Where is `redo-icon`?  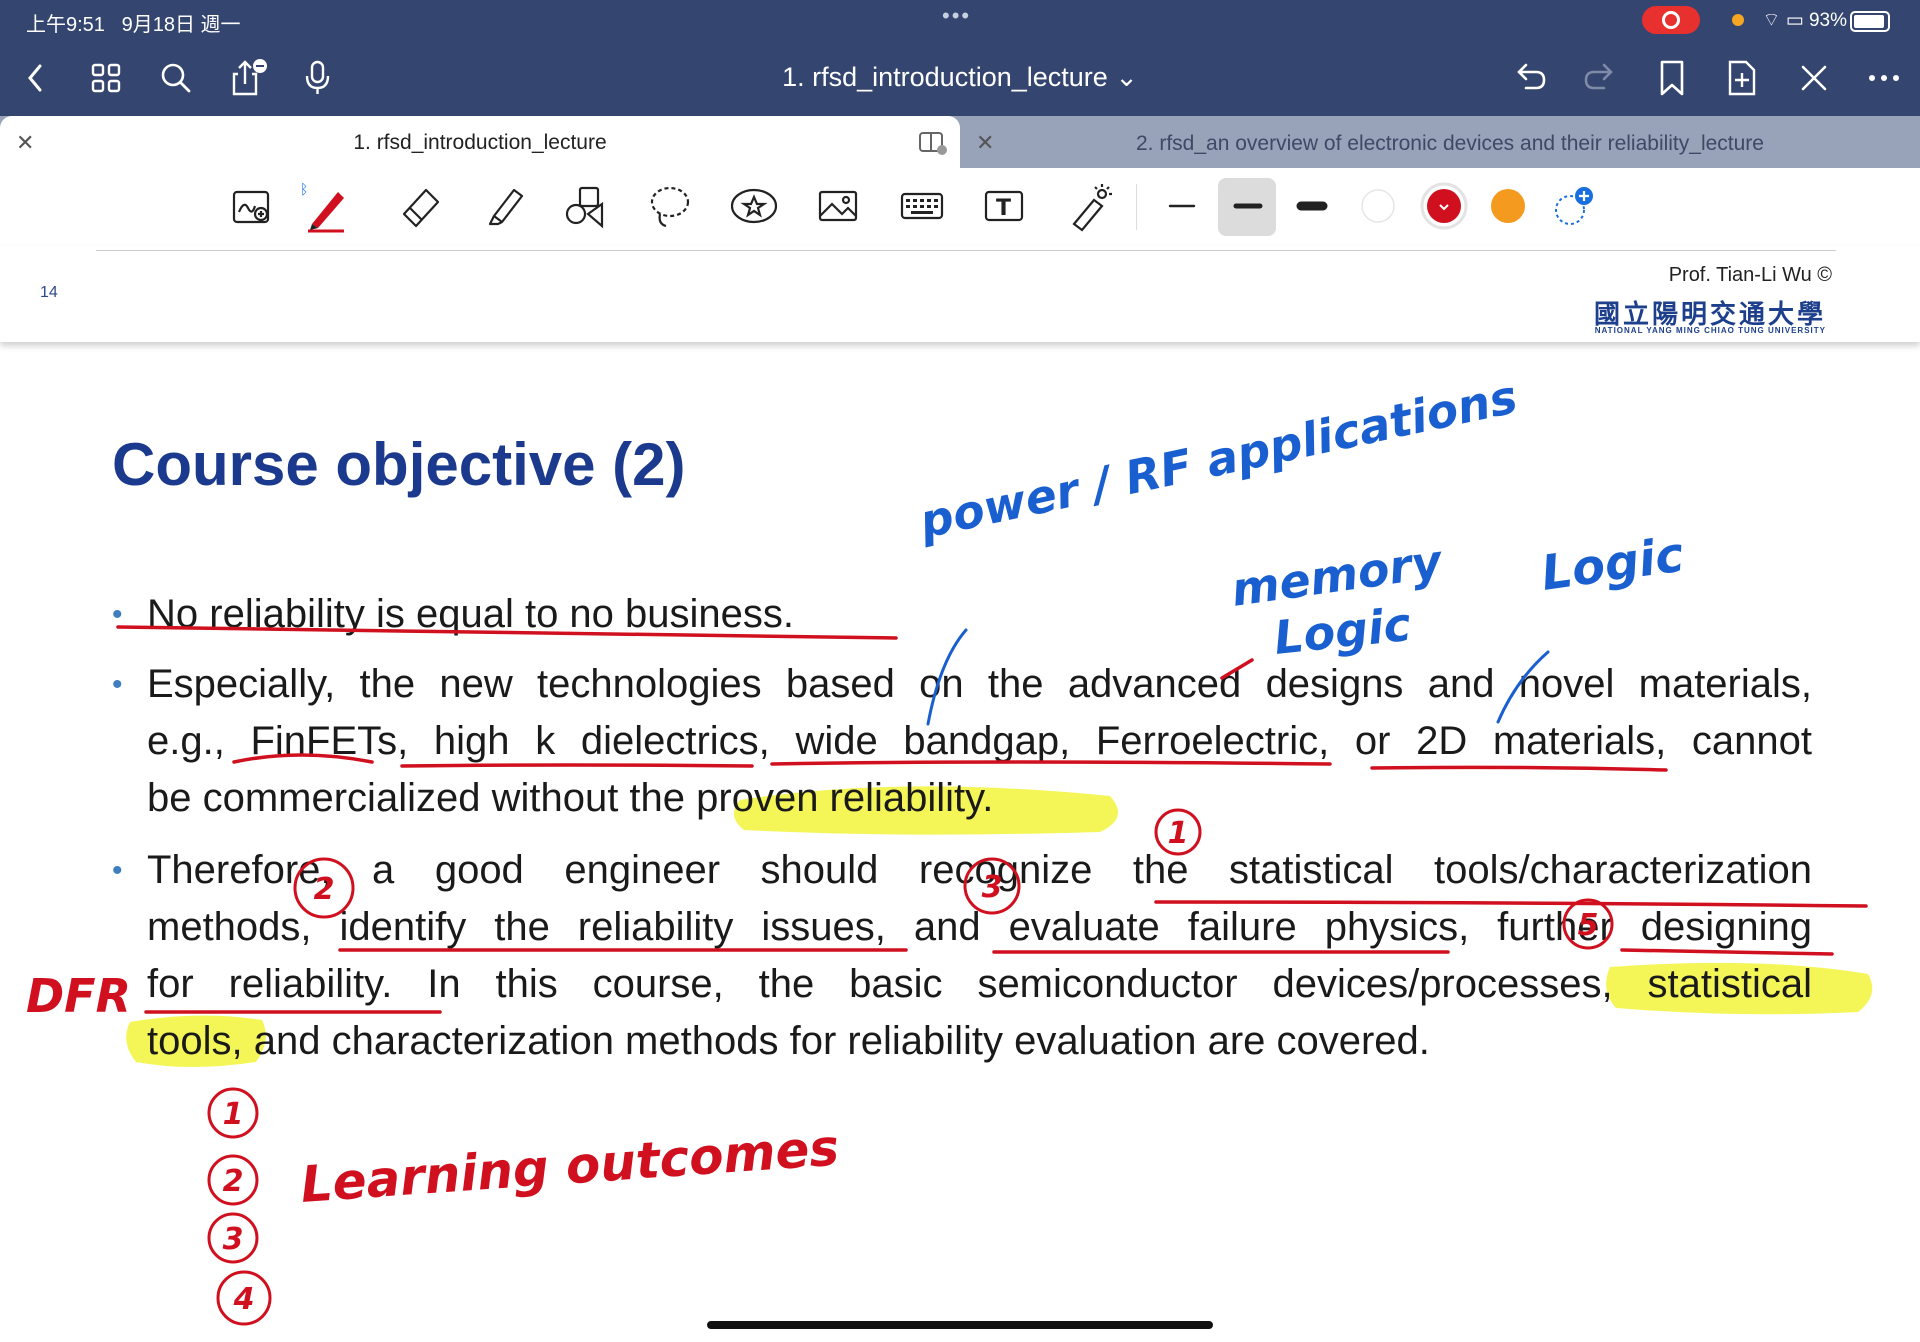
redo-icon is located at coordinates (1600, 78).